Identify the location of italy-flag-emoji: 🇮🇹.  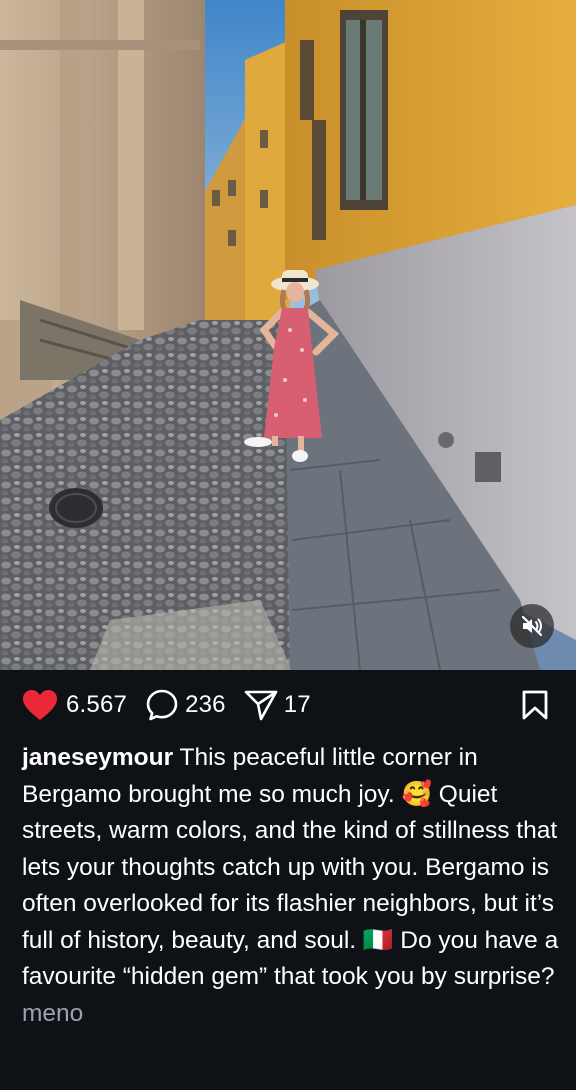
(378, 940).